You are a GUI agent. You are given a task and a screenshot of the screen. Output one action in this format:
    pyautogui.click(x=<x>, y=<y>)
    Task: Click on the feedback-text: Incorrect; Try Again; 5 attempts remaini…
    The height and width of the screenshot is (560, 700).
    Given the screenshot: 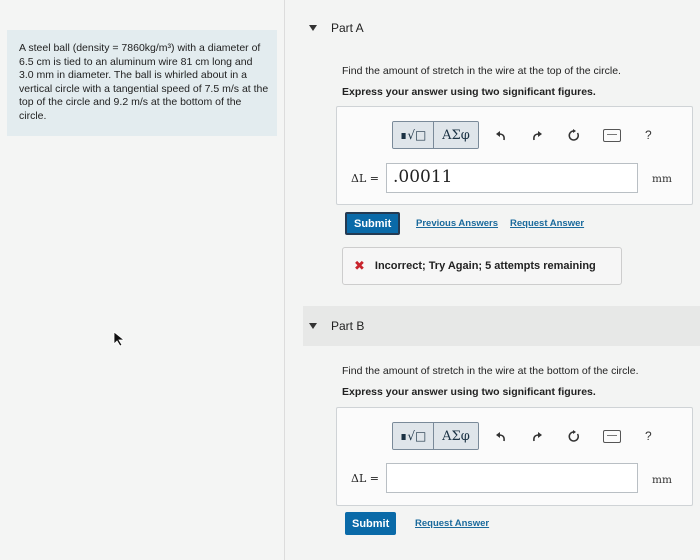 What is the action you would take?
    pyautogui.click(x=485, y=266)
    